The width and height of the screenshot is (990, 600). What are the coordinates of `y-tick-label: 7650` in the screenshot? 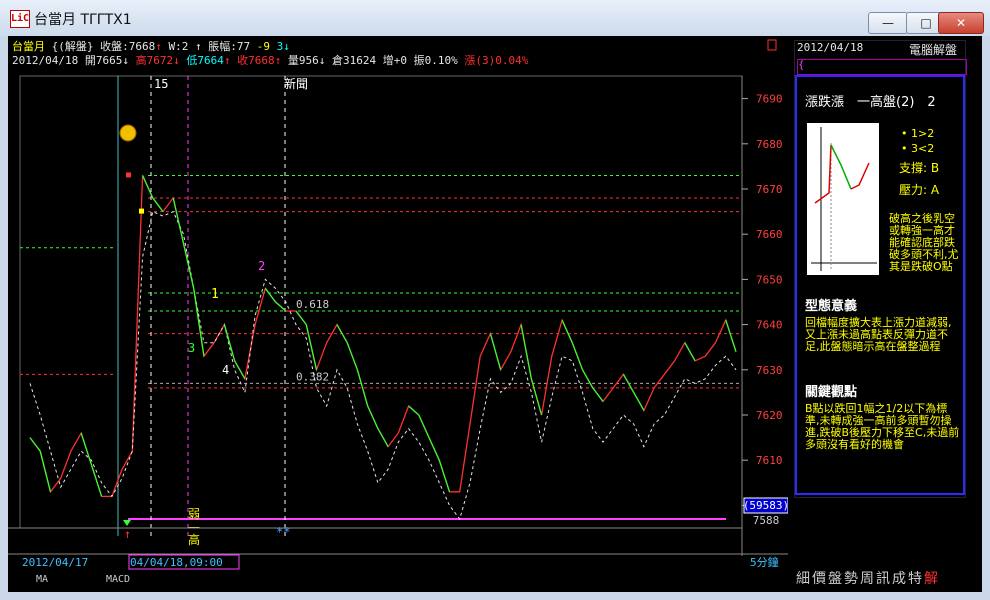 It's located at (769, 279).